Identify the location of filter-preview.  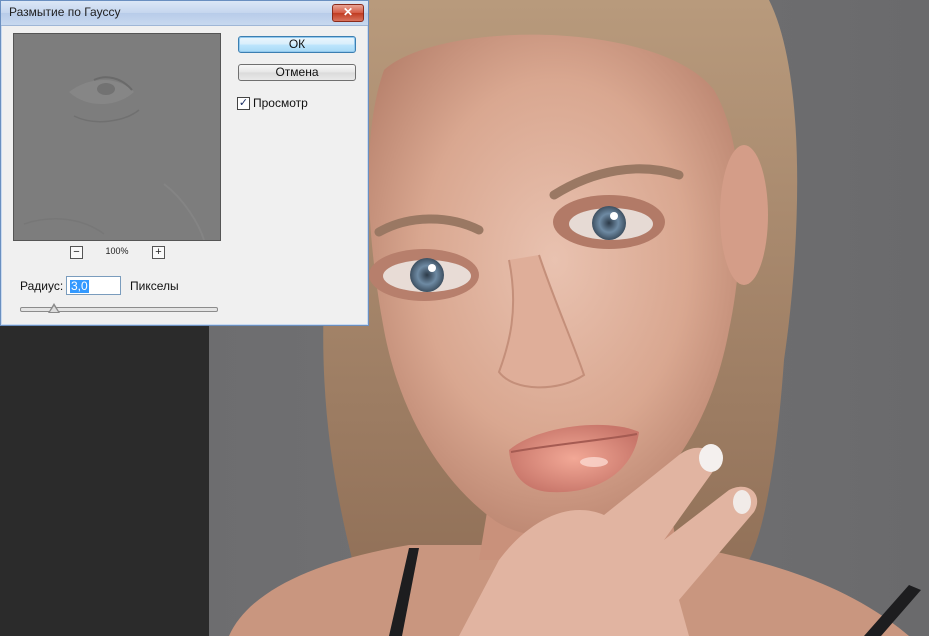
(117, 137).